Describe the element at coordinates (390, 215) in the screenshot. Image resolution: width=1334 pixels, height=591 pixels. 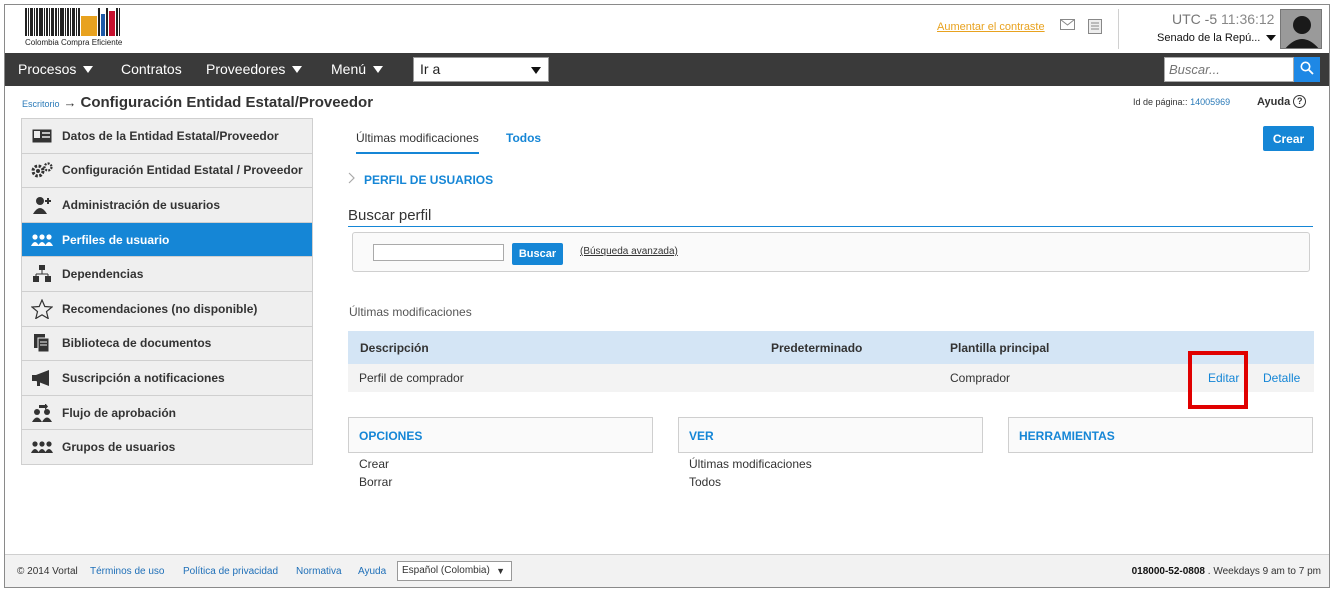
I see `search-profile-title: Buscar perfil` at that location.